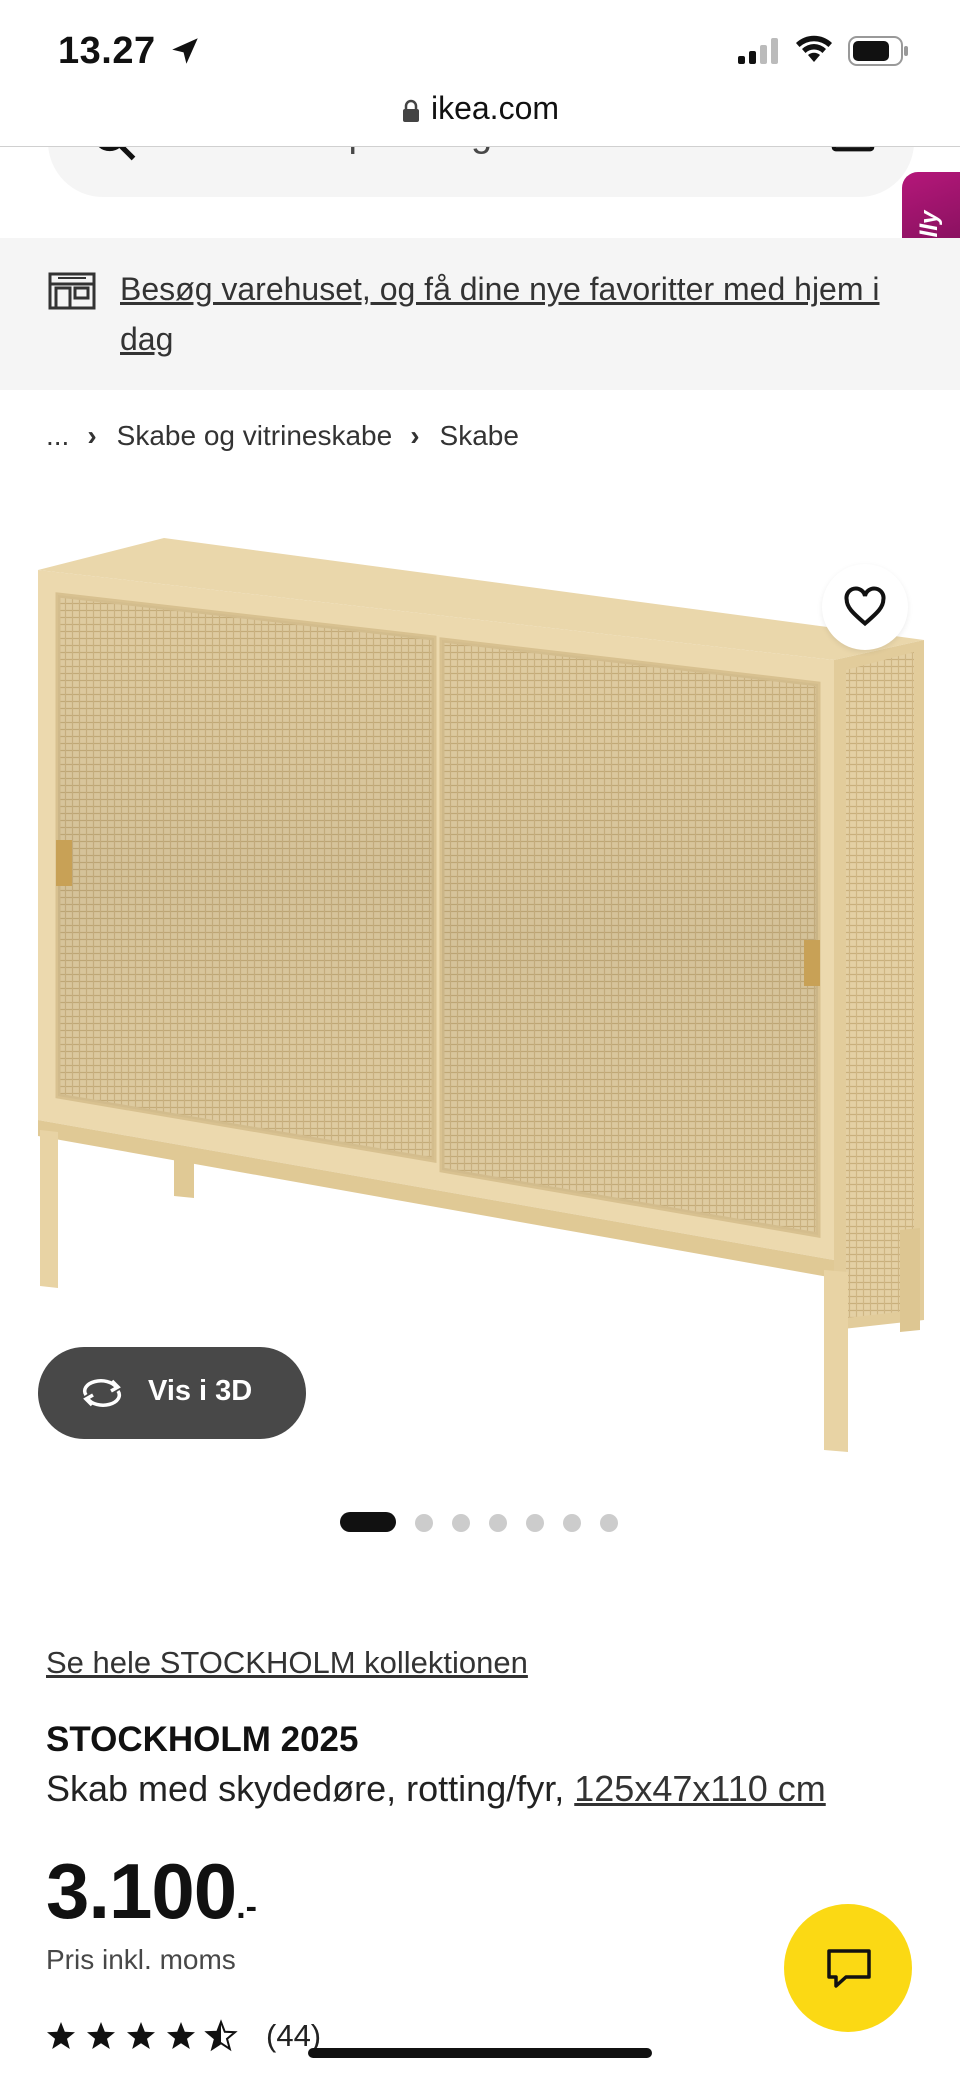 The image size is (960, 2078). Describe the element at coordinates (255, 435) in the screenshot. I see `breadcrumb-item-cabinets-vitrines: Skabe og vitrineskabe` at that location.